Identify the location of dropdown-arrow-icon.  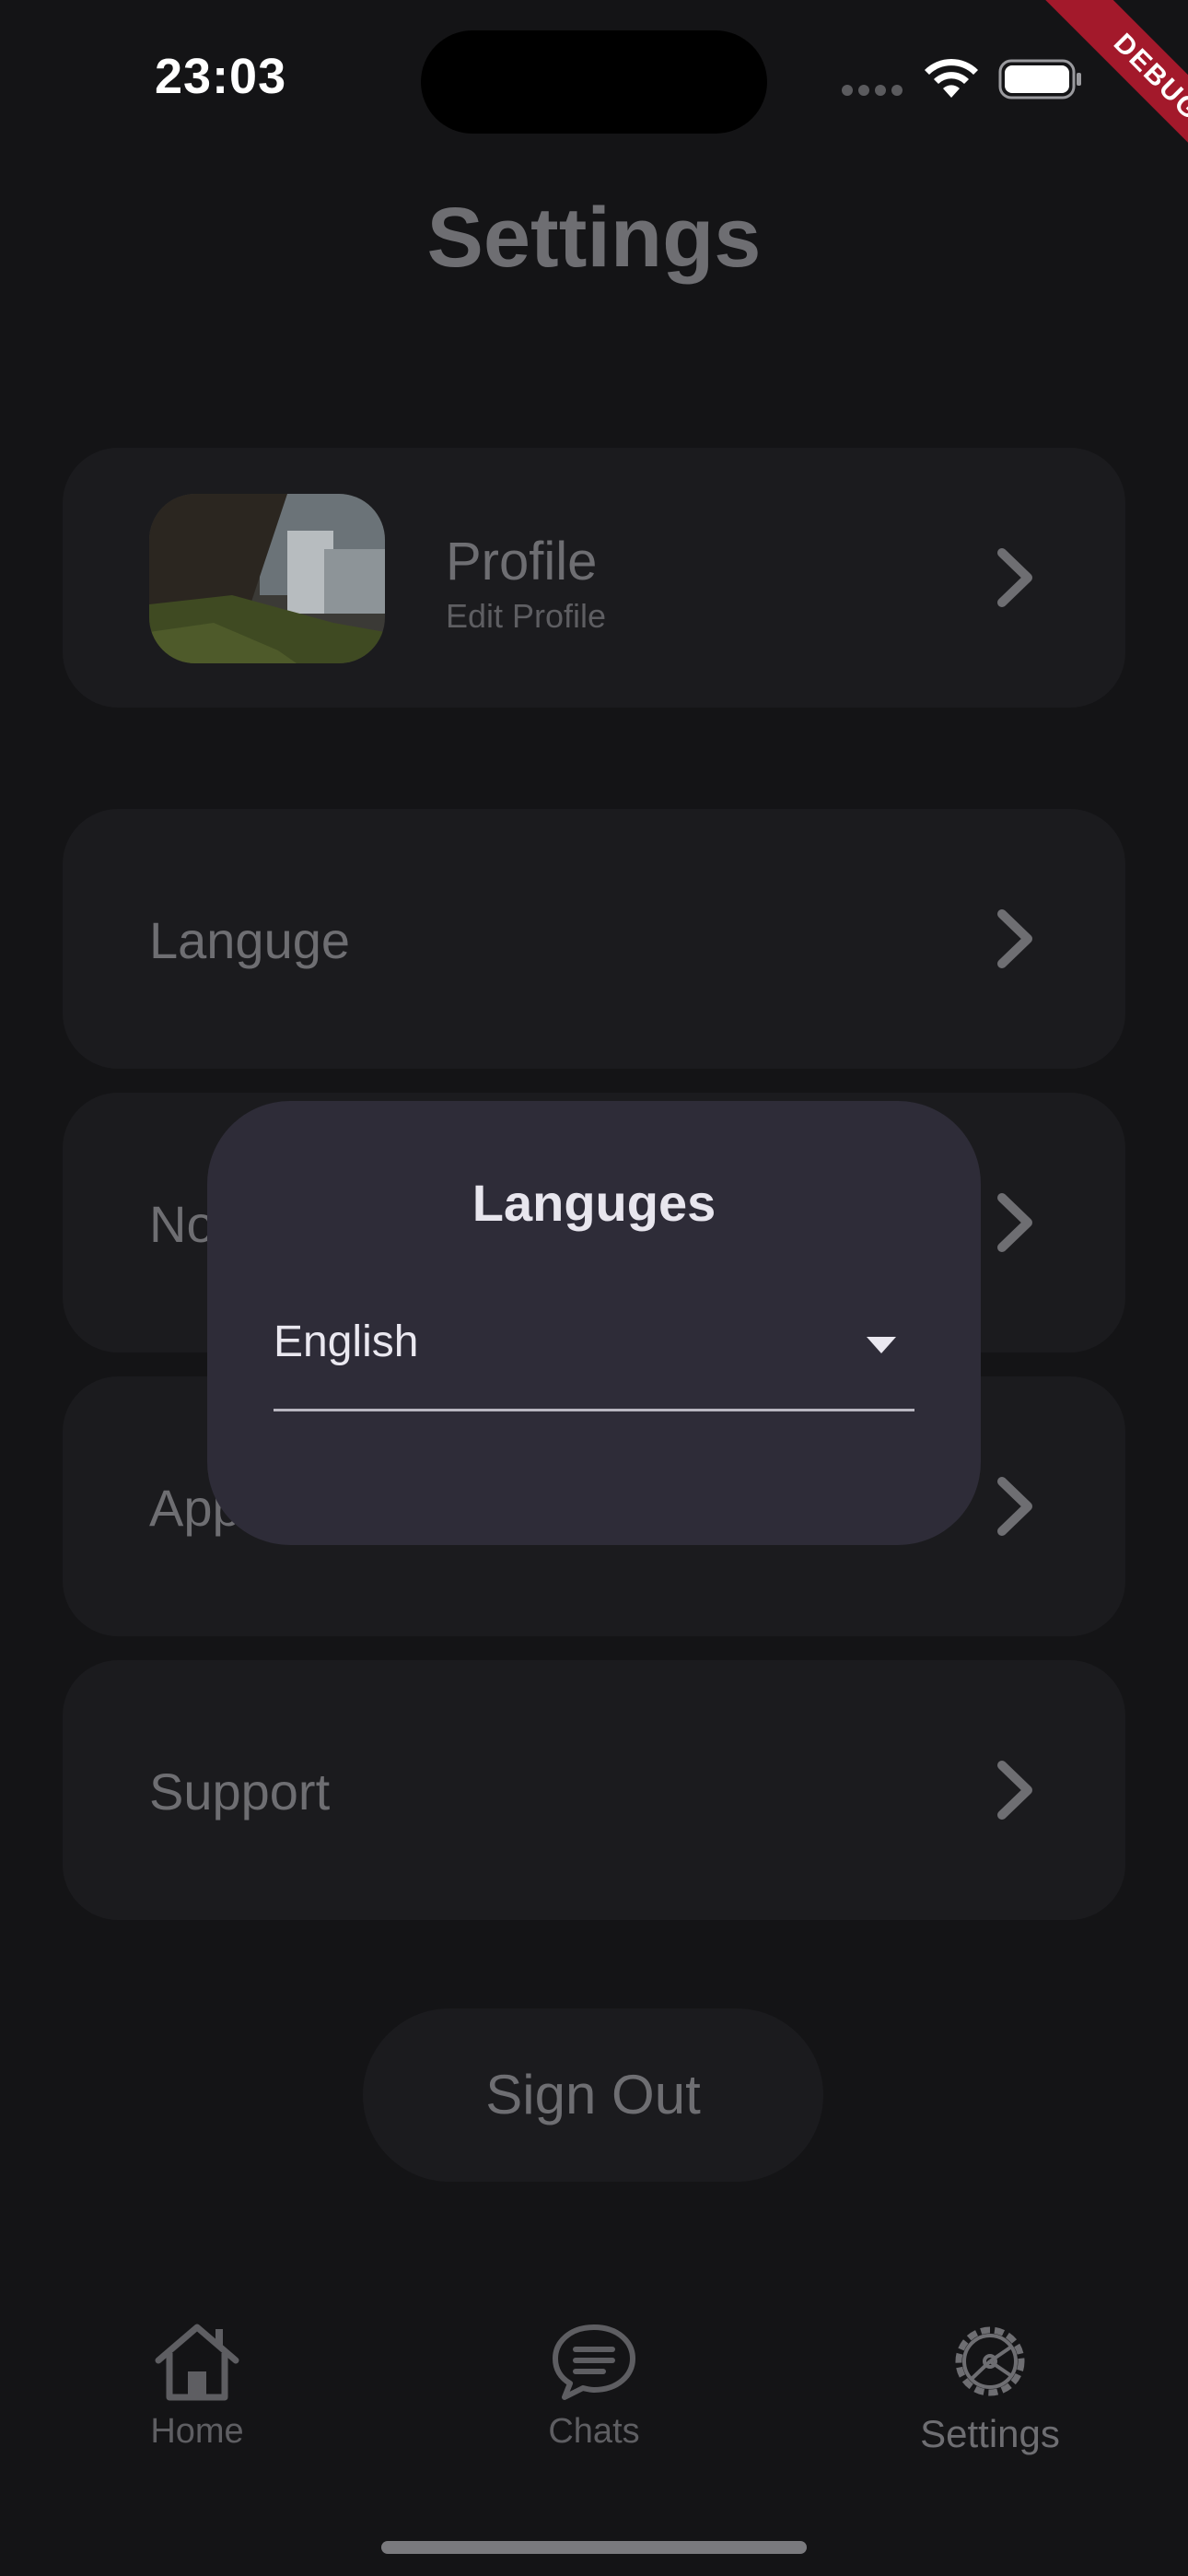
(881, 1345).